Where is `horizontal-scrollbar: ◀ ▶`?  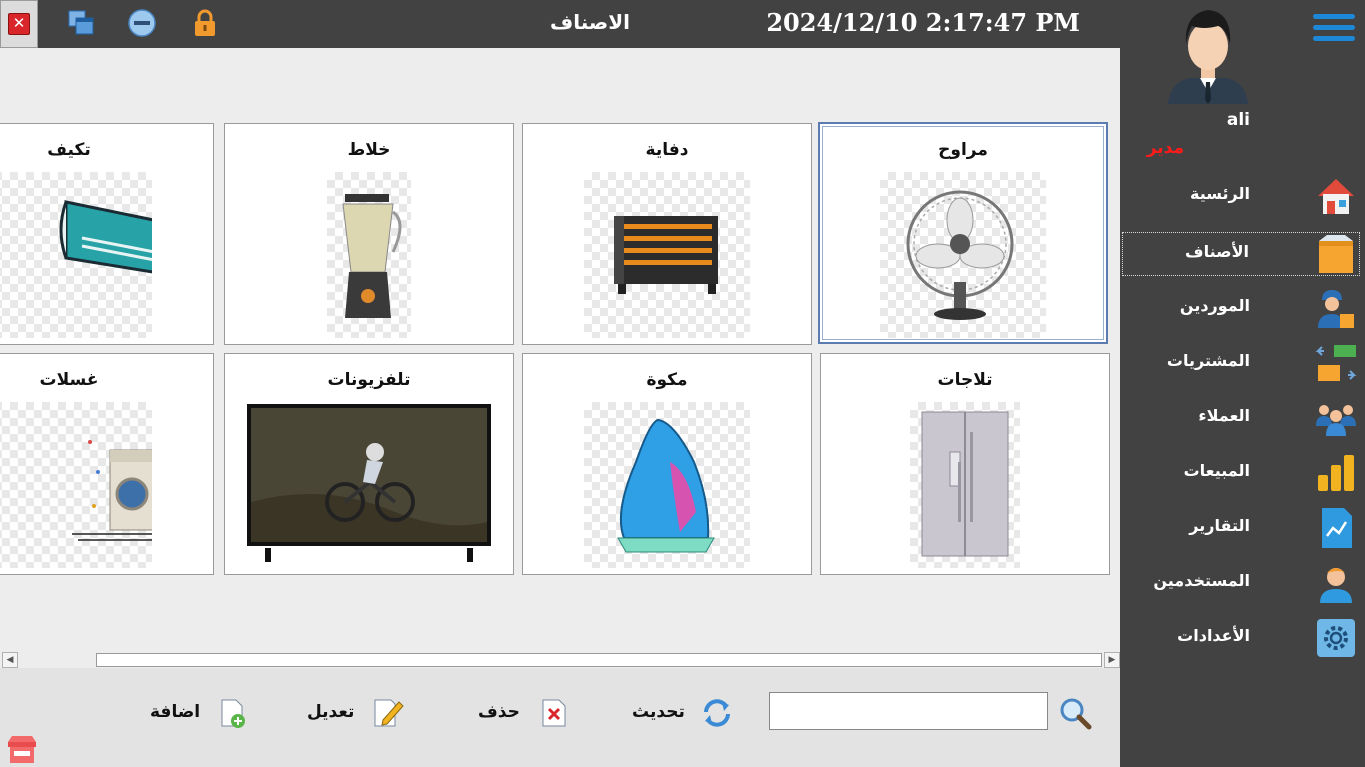
horizontal-scrollbar: ◀ ▶ is located at coordinates (560, 660).